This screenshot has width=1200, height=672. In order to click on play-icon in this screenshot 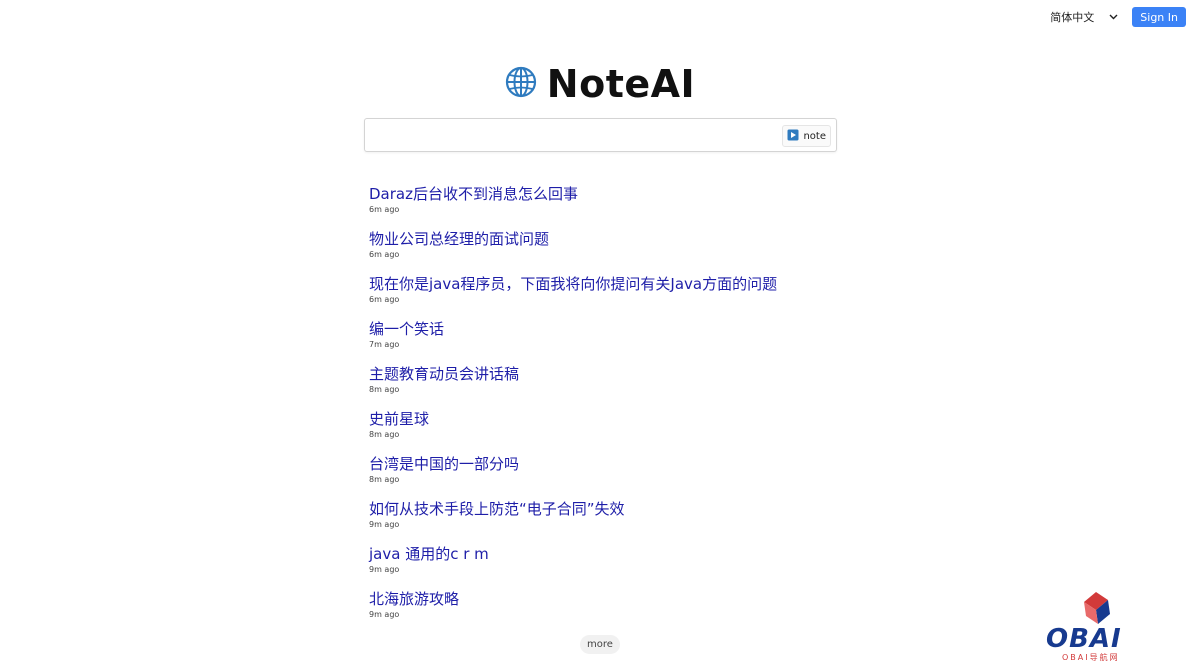, I will do `click(793, 136)`.